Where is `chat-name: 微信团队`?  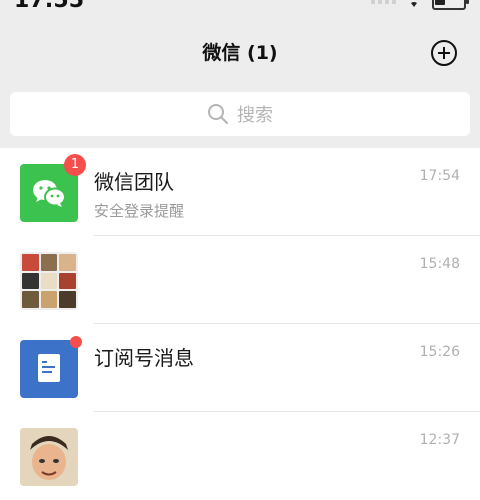
chat-name: 微信团队 is located at coordinates (134, 182).